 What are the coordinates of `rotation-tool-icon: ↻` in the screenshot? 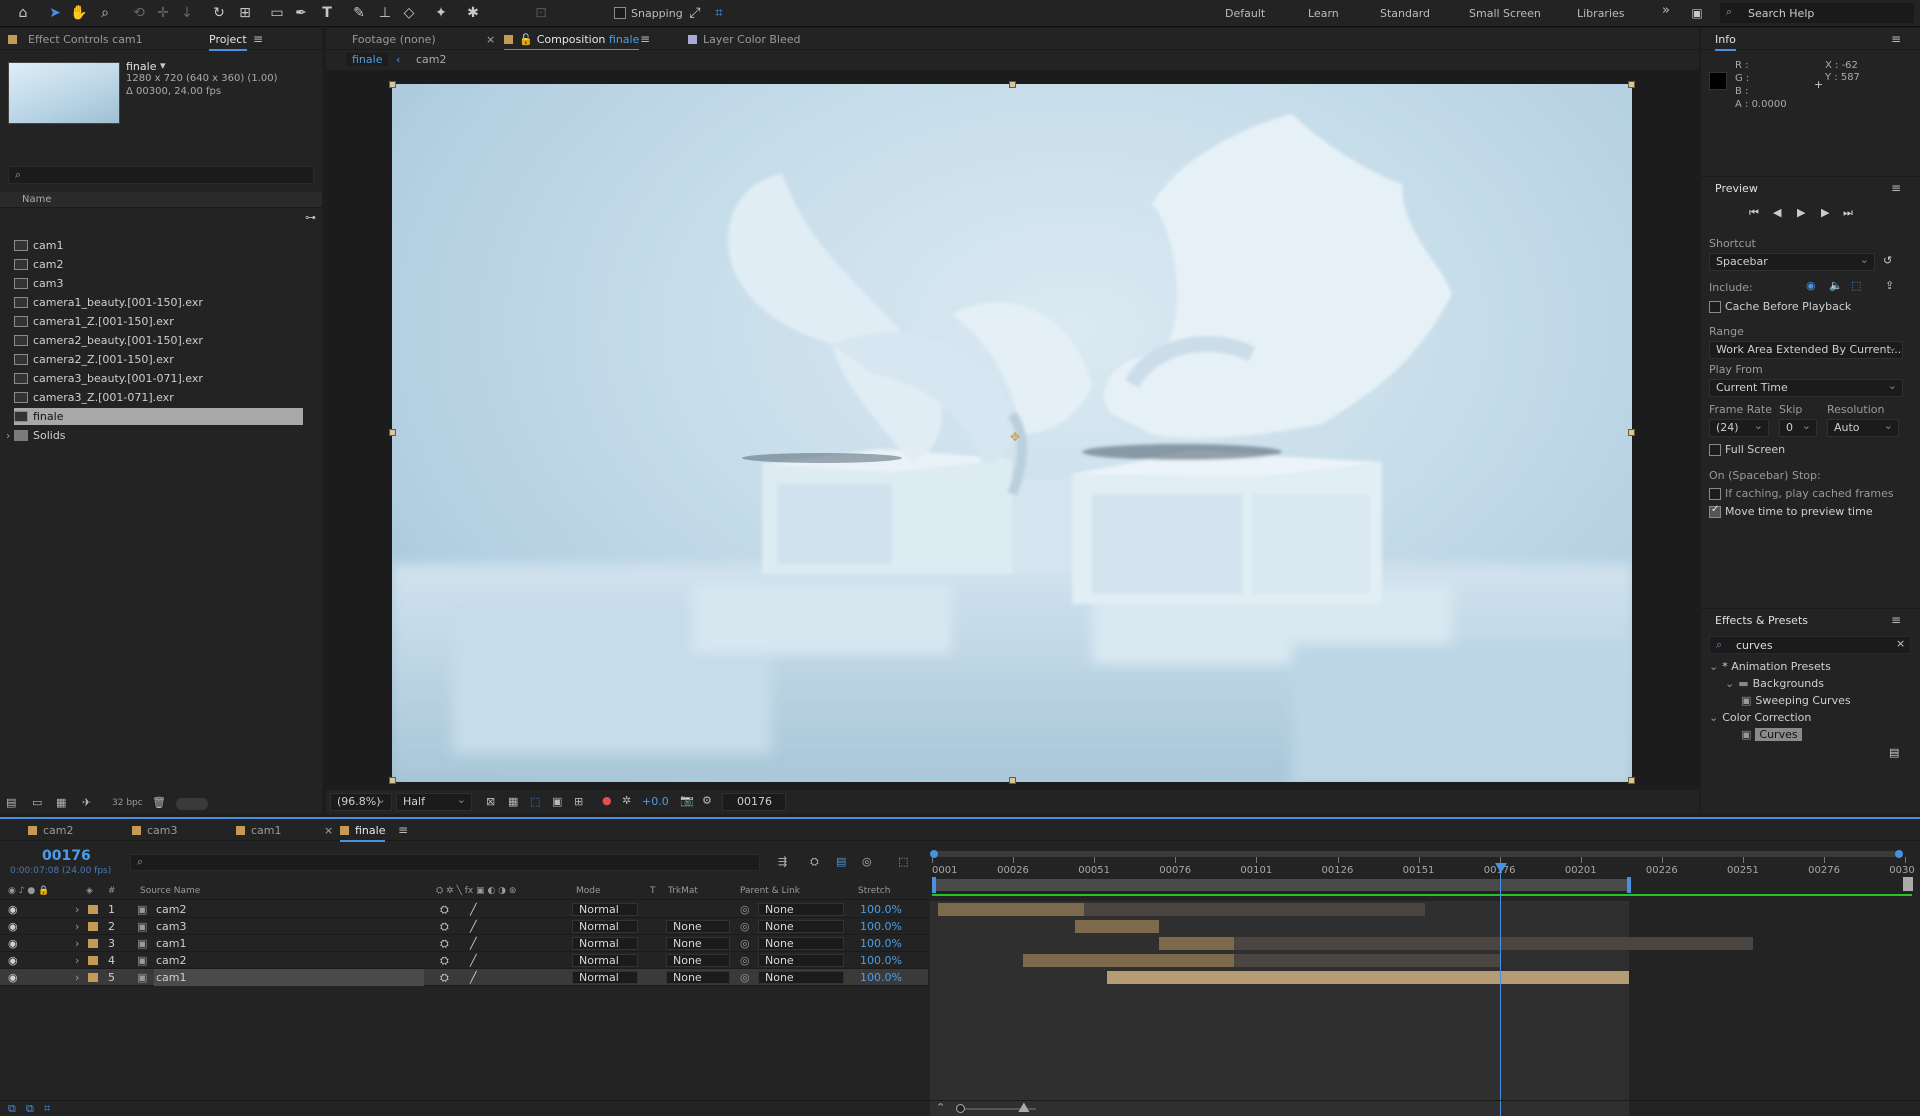 It's located at (219, 13).